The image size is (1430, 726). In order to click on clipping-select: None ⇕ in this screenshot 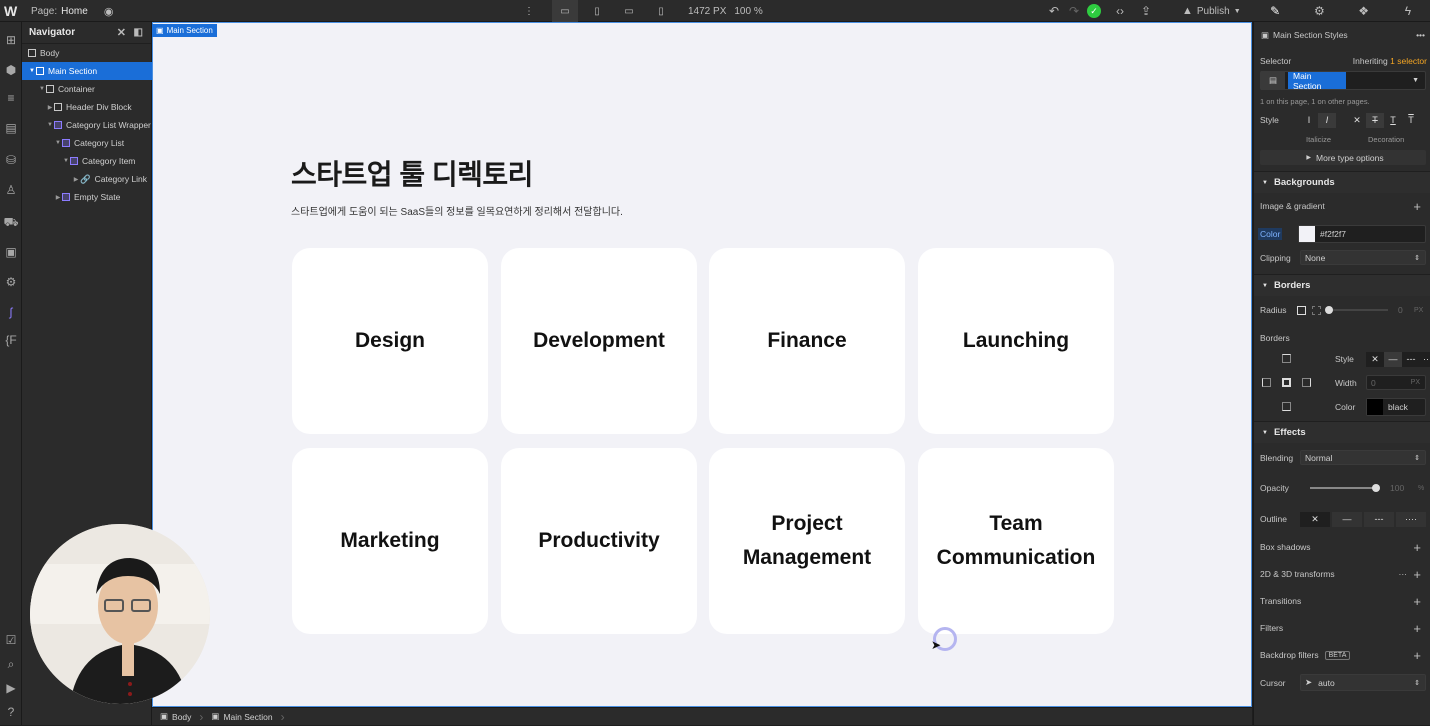, I will do `click(1363, 257)`.